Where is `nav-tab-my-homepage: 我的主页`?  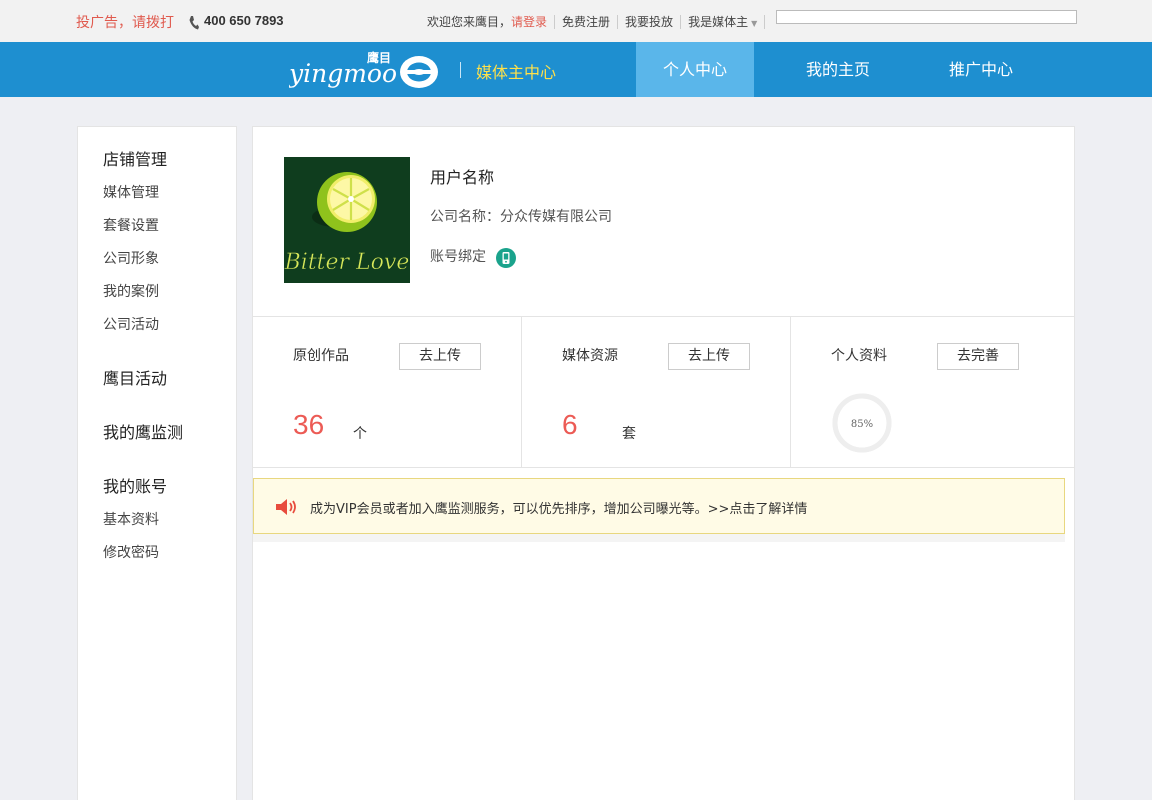
nav-tab-my-homepage: 我的主页 is located at coordinates (838, 69).